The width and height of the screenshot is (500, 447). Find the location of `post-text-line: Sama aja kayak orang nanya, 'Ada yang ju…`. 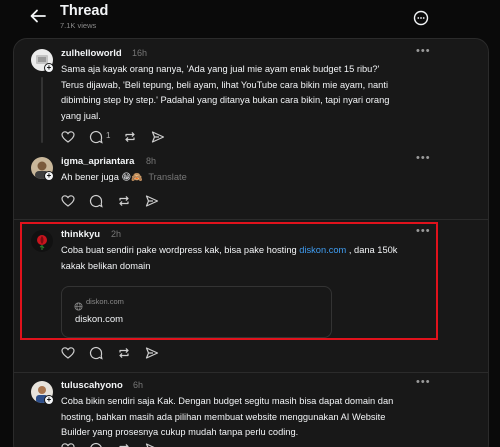

post-text-line: Sama aja kayak orang nanya, 'Ada yang ju… is located at coordinates (220, 69).